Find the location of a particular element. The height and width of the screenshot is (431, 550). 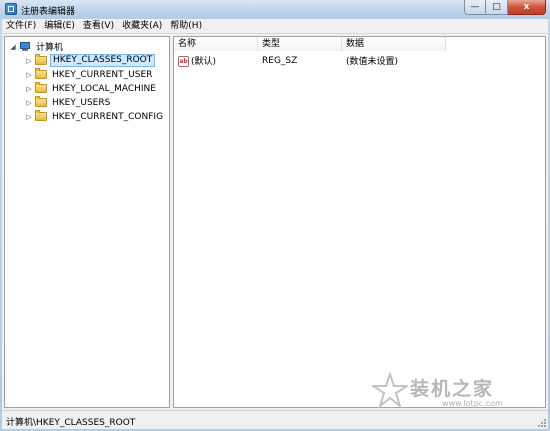

tree-item-hkey-current-config: ▷ HKEY_CURRENT_CONFIG is located at coordinates (95, 116).